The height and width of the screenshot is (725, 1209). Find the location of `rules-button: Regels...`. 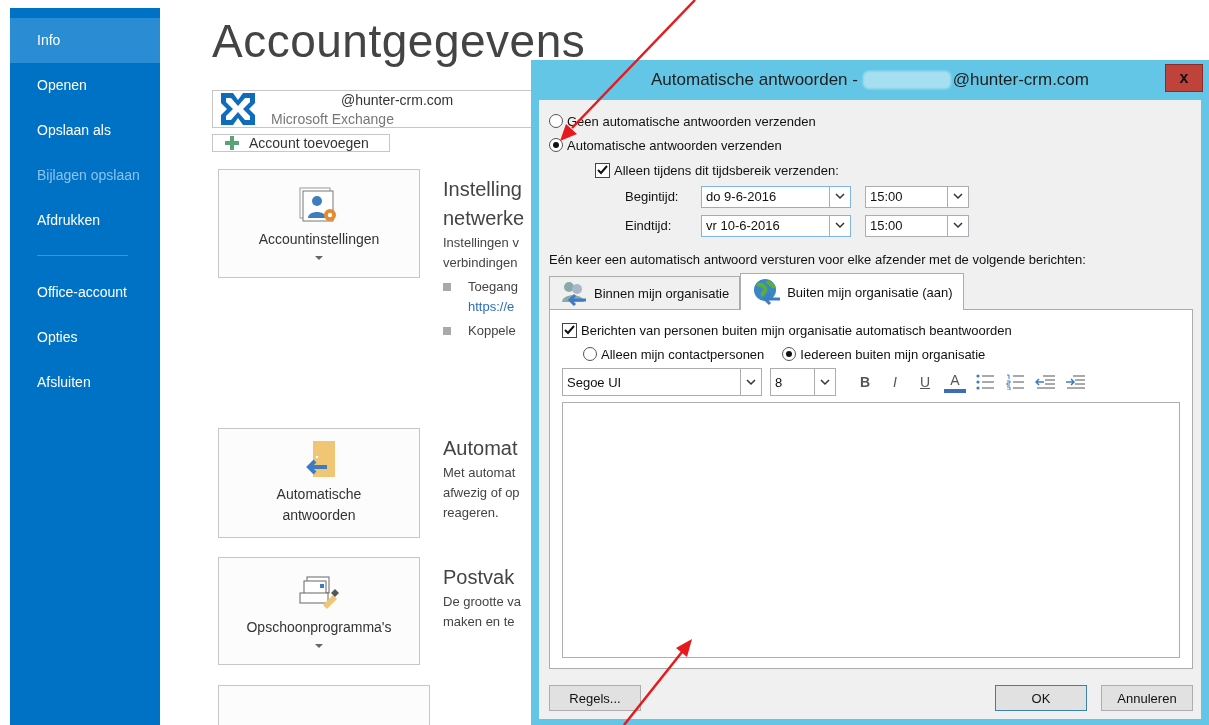

rules-button: Regels... is located at coordinates (595, 698).